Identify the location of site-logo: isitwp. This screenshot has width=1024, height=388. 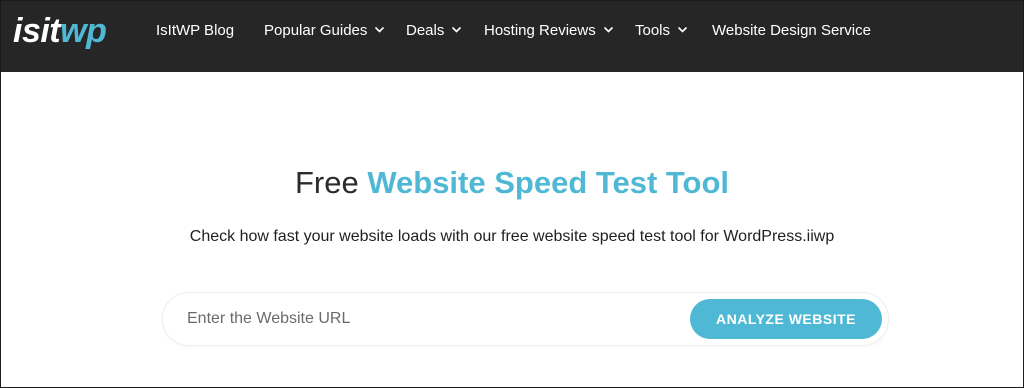
(60, 31).